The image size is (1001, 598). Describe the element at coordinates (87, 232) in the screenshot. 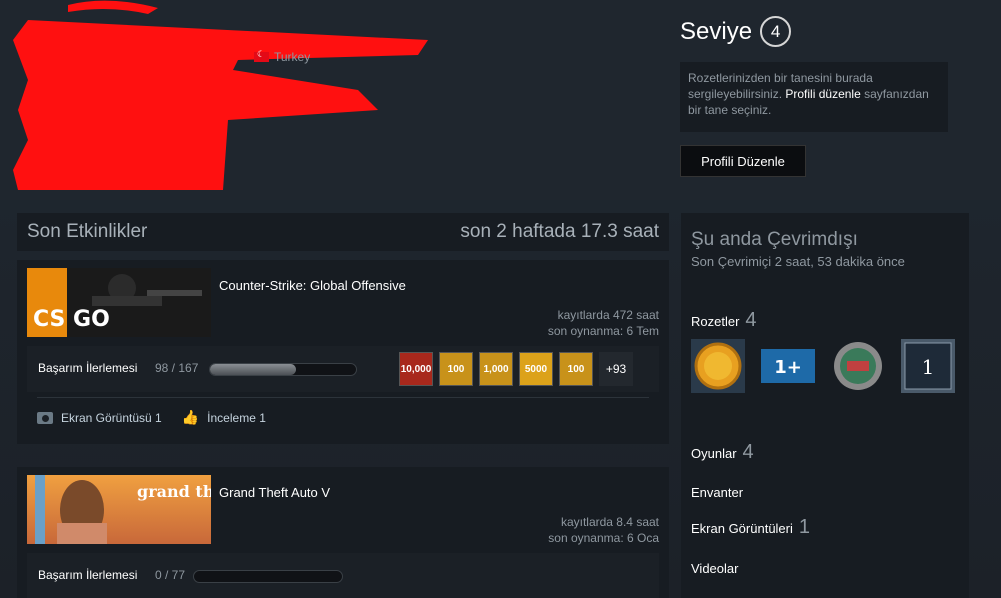

I see `recent-activity-title: Son Etkinlikler` at that location.